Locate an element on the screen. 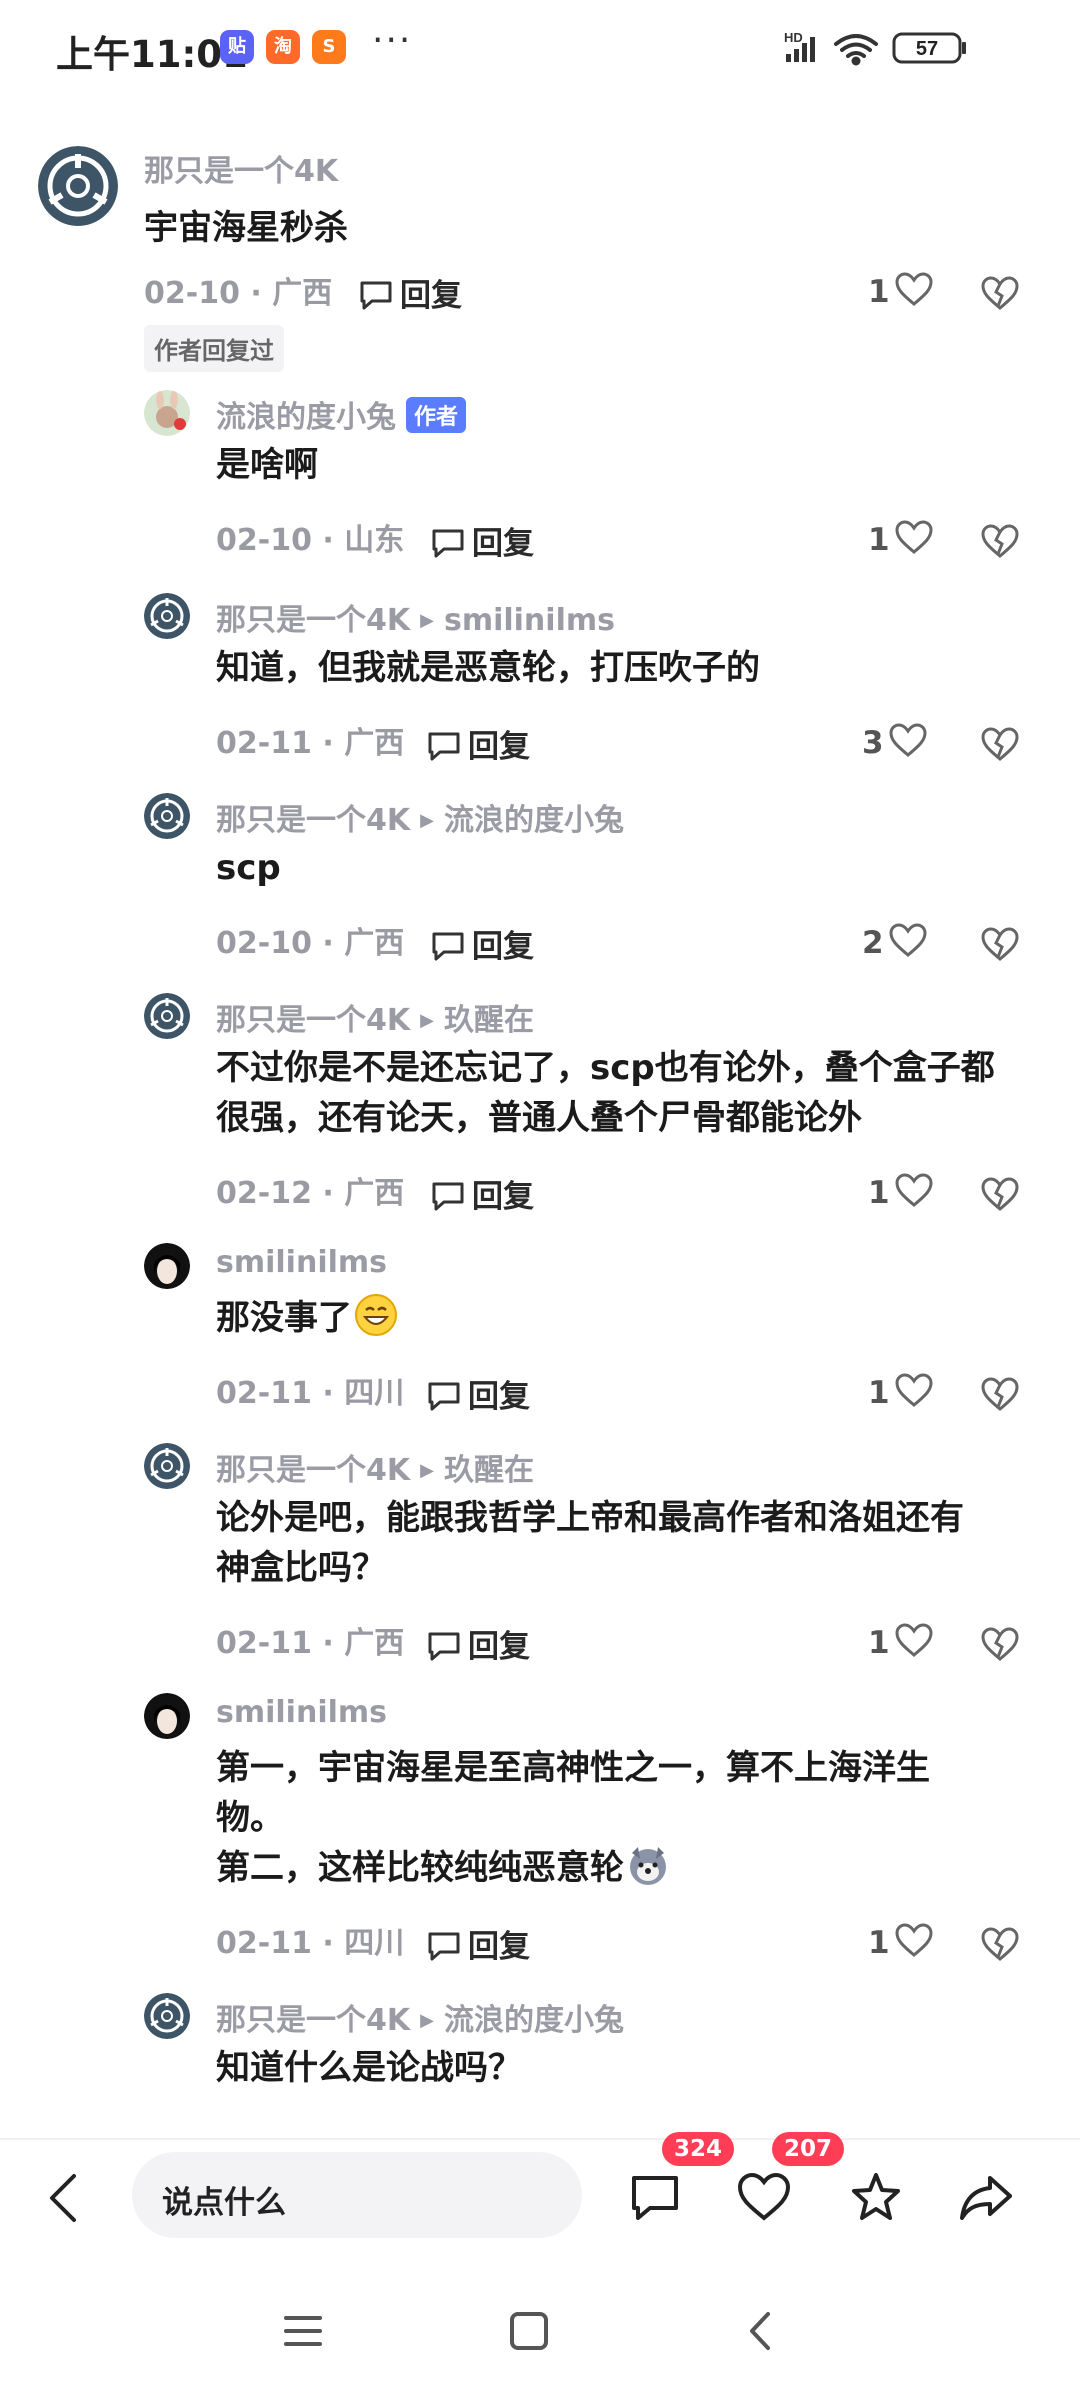  menu-button is located at coordinates (303, 2333).